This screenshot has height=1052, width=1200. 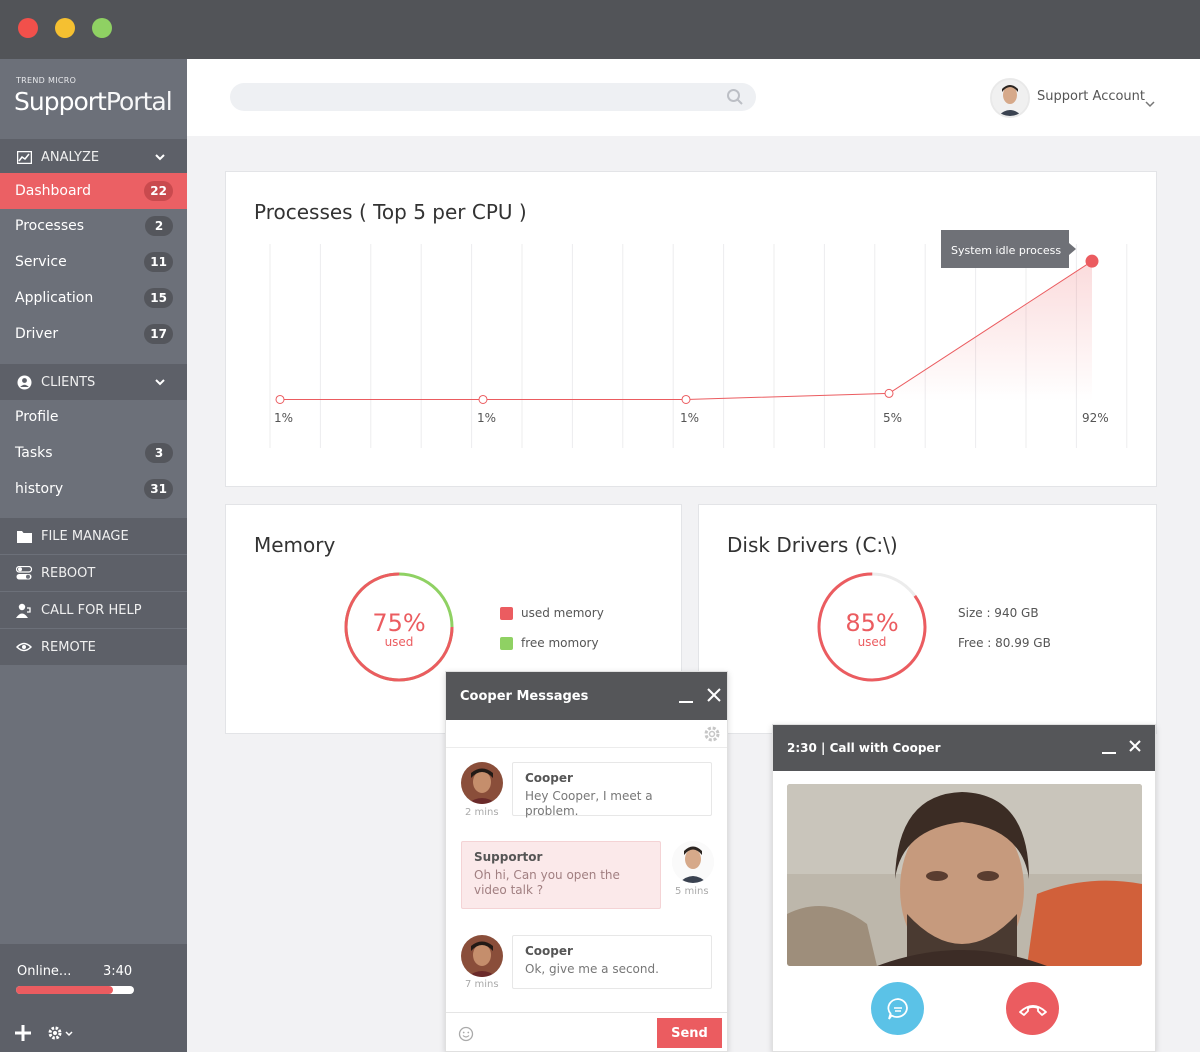 What do you see at coordinates (93, 334) in the screenshot?
I see `sidebar-item-driver: Driver 17` at bounding box center [93, 334].